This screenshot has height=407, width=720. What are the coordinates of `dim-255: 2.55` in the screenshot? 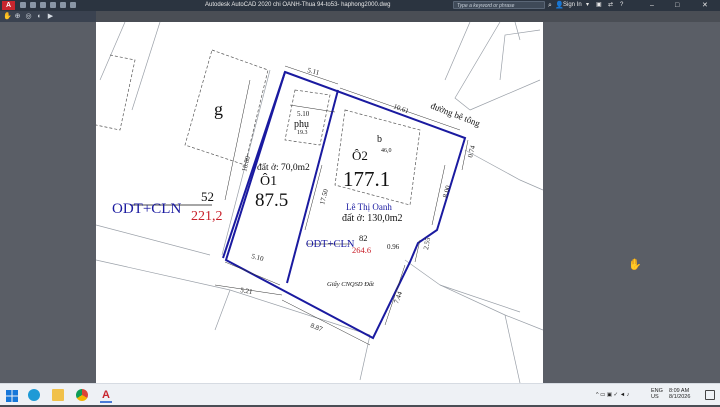 It's located at (427, 243).